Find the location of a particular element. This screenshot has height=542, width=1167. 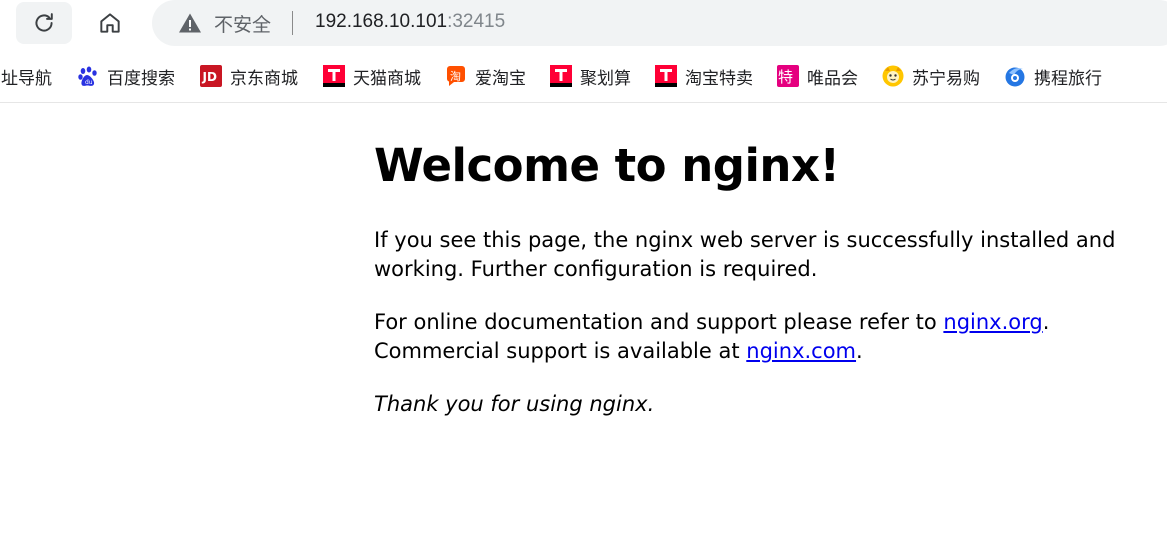

bookmark-juhuasuan: 聚划算 is located at coordinates (590, 76).